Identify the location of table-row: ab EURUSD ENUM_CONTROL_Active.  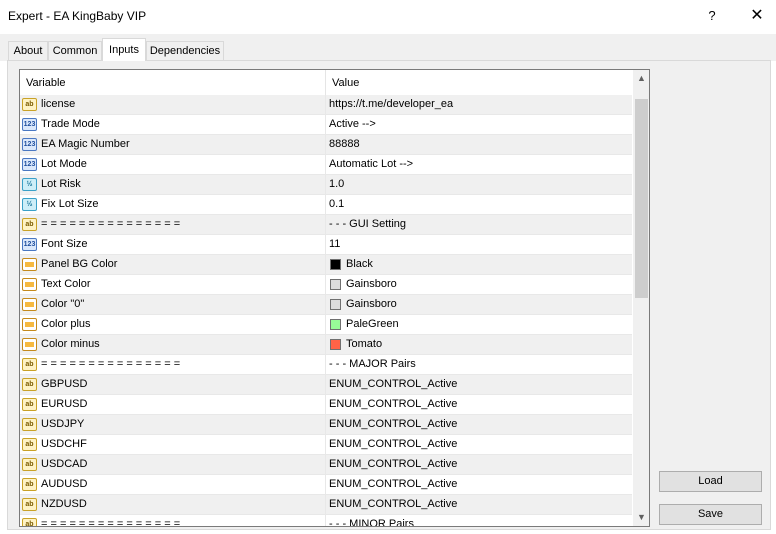
(326, 405).